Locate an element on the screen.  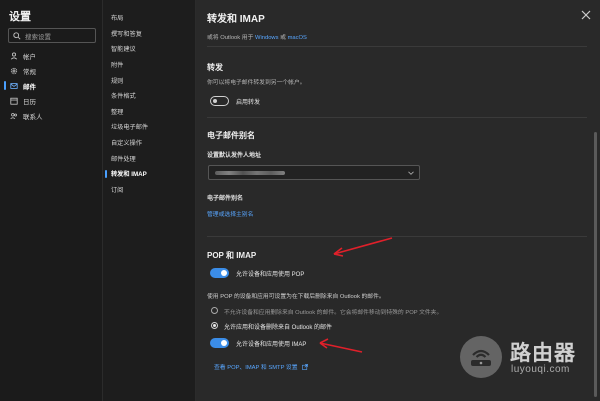
close-icon is located at coordinates (586, 15).